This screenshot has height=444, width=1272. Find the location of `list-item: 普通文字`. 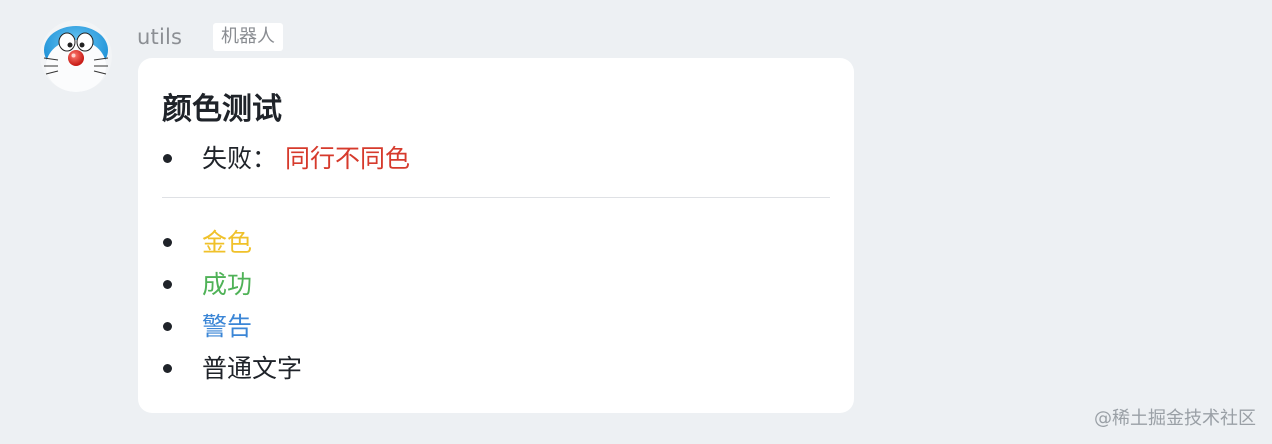

list-item: 普通文字 is located at coordinates (232, 369).